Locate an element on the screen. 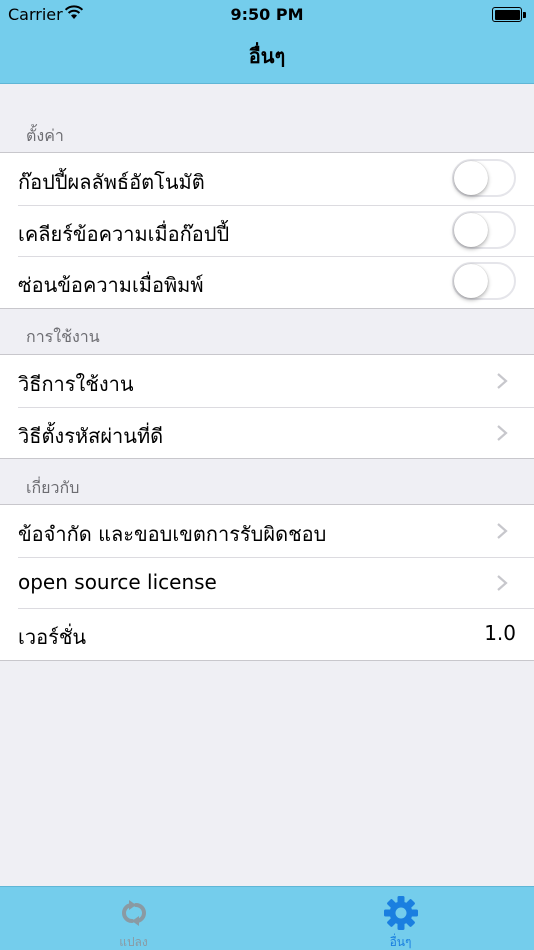  section-header-settings: ตั้งค่า is located at coordinates (45, 135).